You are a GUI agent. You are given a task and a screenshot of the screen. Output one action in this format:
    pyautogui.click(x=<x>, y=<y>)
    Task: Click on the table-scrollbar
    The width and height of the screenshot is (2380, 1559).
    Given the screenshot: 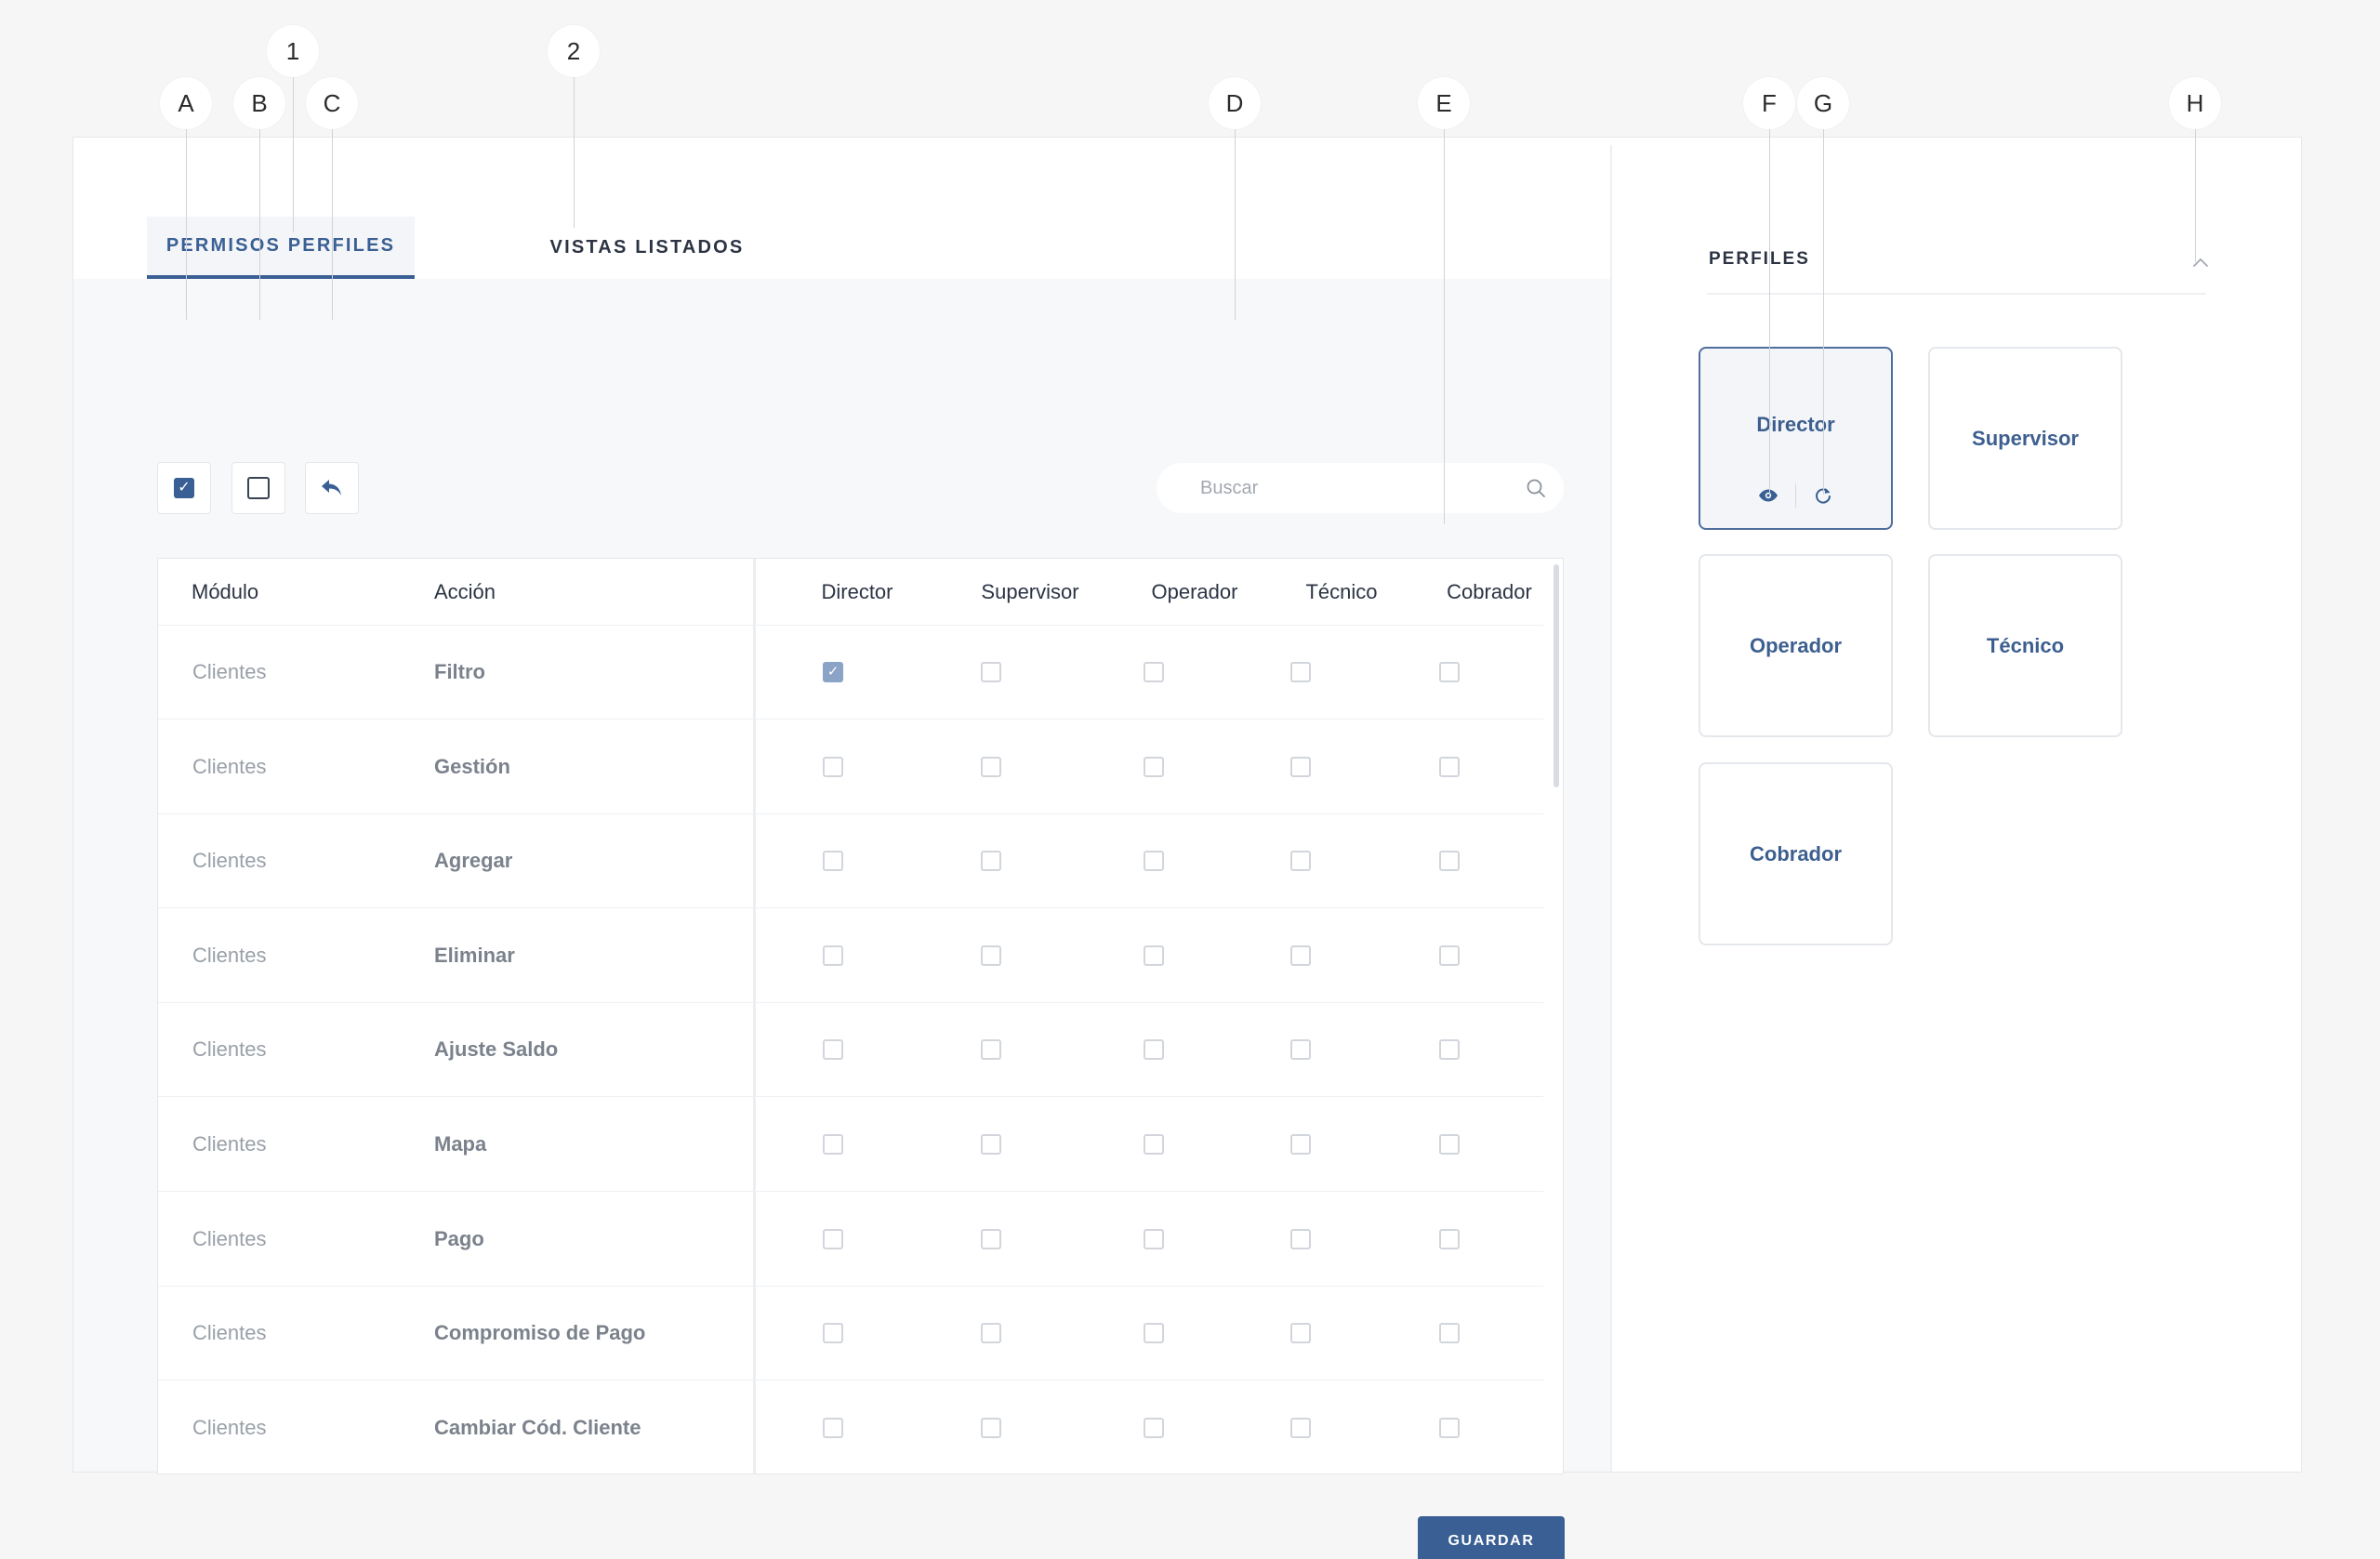 What is the action you would take?
    pyautogui.click(x=1556, y=1016)
    